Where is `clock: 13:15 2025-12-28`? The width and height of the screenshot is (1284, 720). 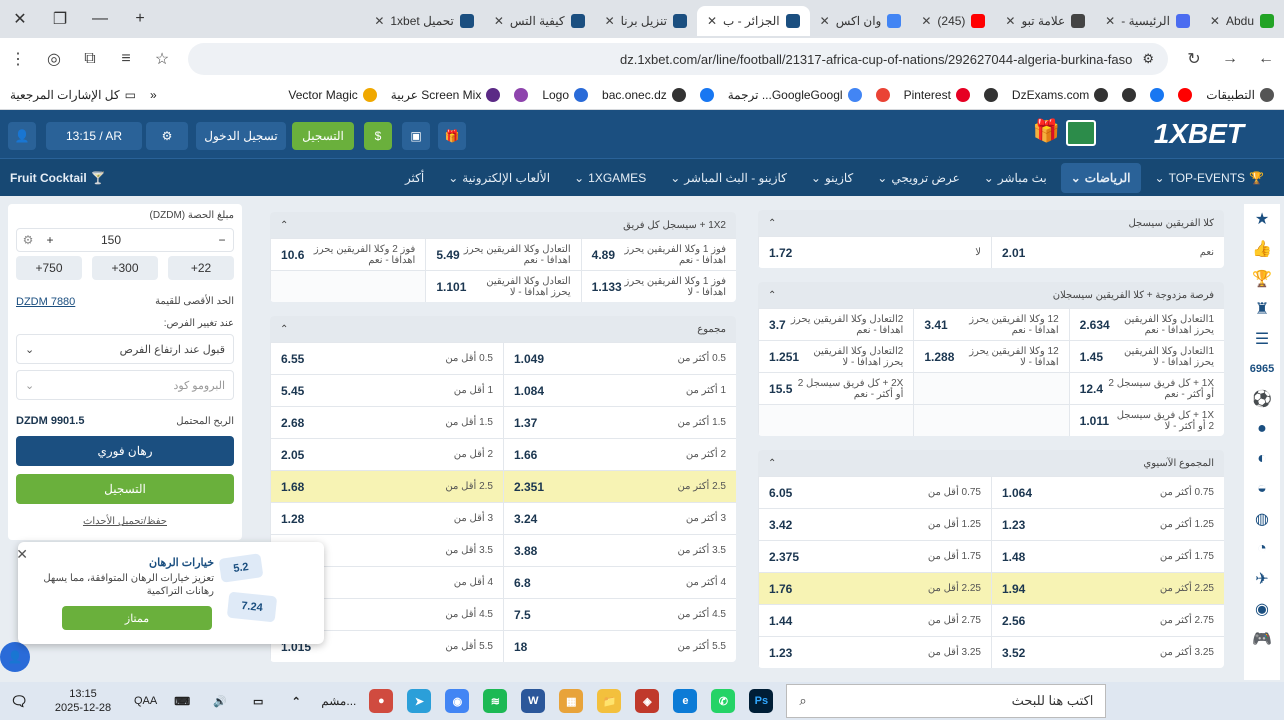
clock: 13:15 2025-12-28 is located at coordinates (83, 701).